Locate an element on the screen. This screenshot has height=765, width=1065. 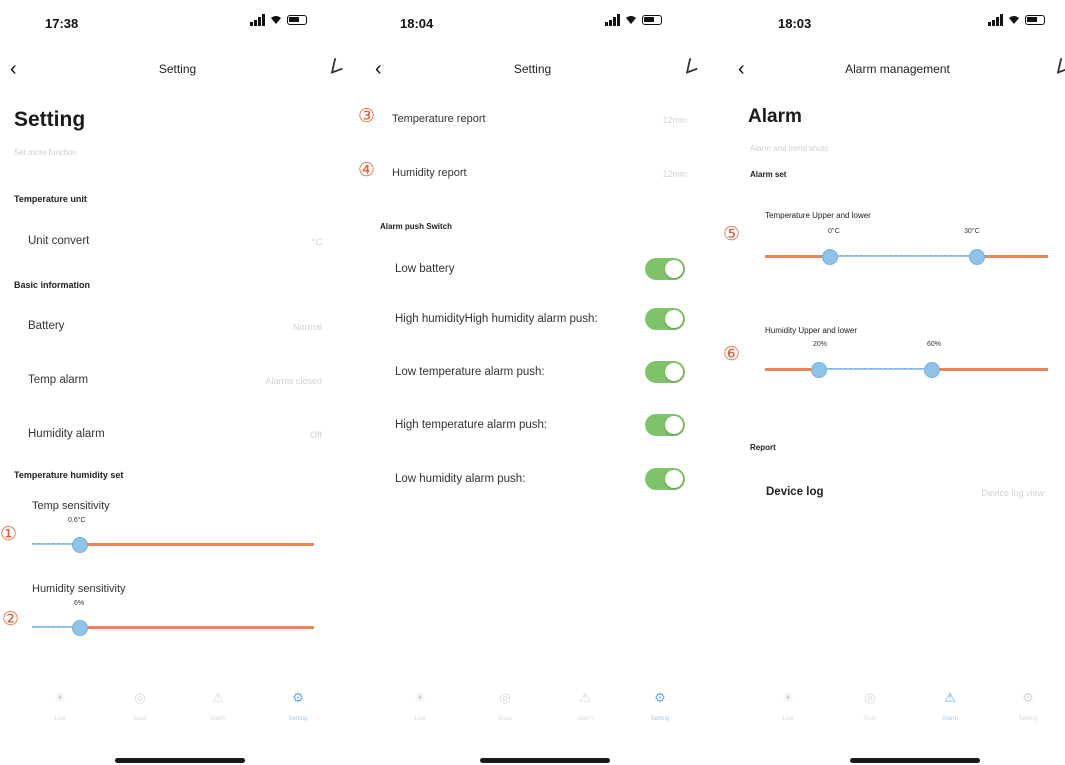
low-humidity-toggle is located at coordinates (665, 479).